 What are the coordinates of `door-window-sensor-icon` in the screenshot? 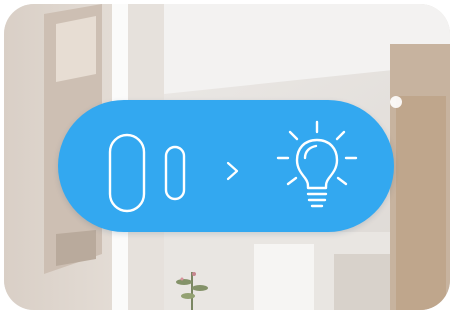 It's located at (147, 173).